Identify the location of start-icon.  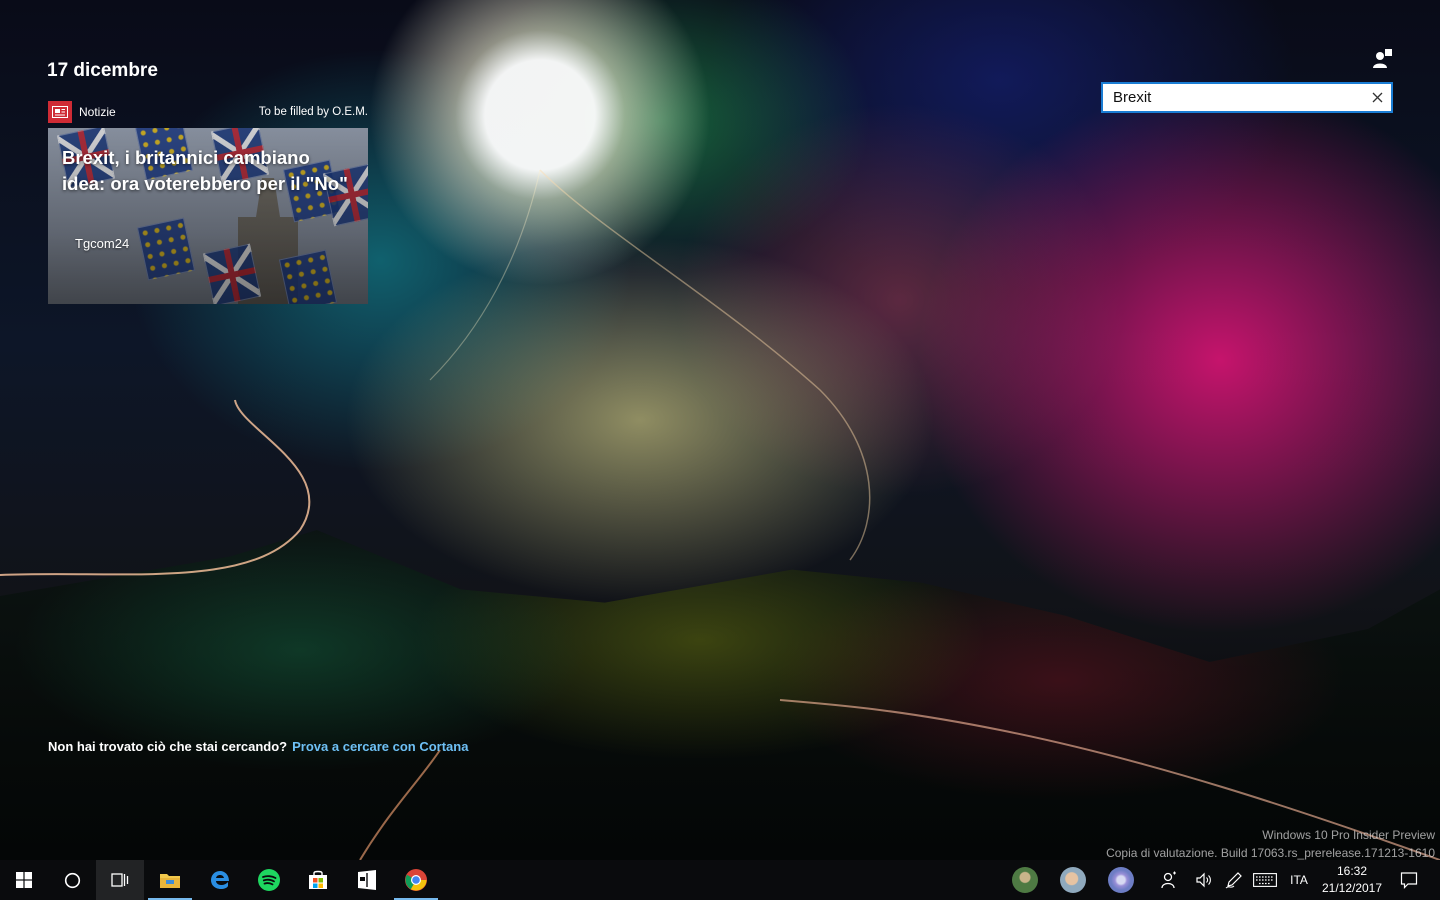
(24, 880).